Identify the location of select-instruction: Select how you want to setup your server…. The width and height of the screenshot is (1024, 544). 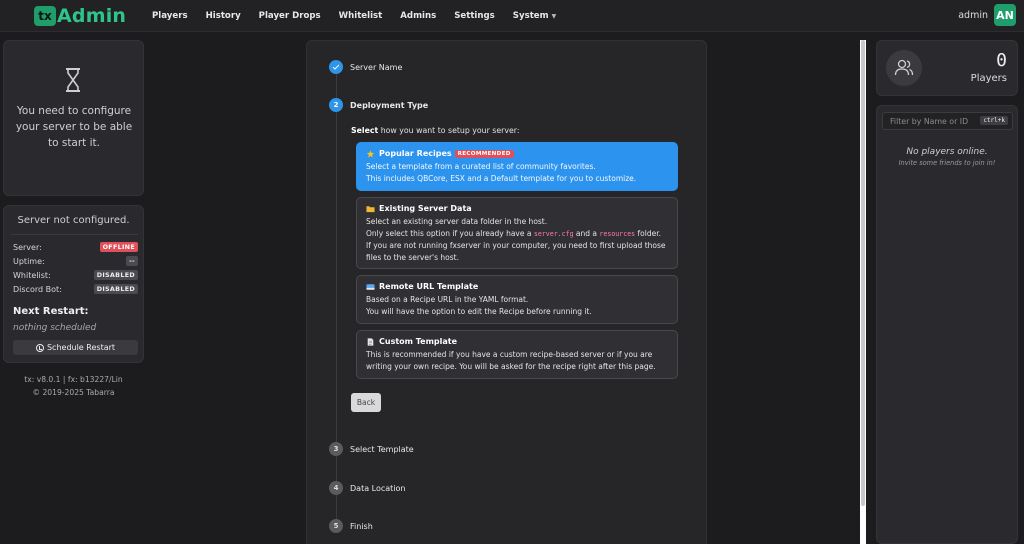
(435, 130).